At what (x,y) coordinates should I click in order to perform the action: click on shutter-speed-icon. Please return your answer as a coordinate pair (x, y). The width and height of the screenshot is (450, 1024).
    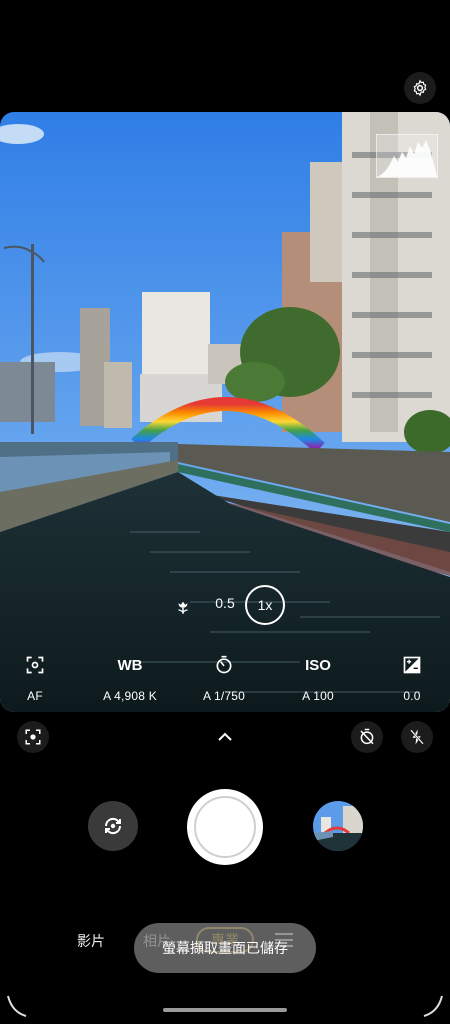
    Looking at the image, I should click on (224, 664).